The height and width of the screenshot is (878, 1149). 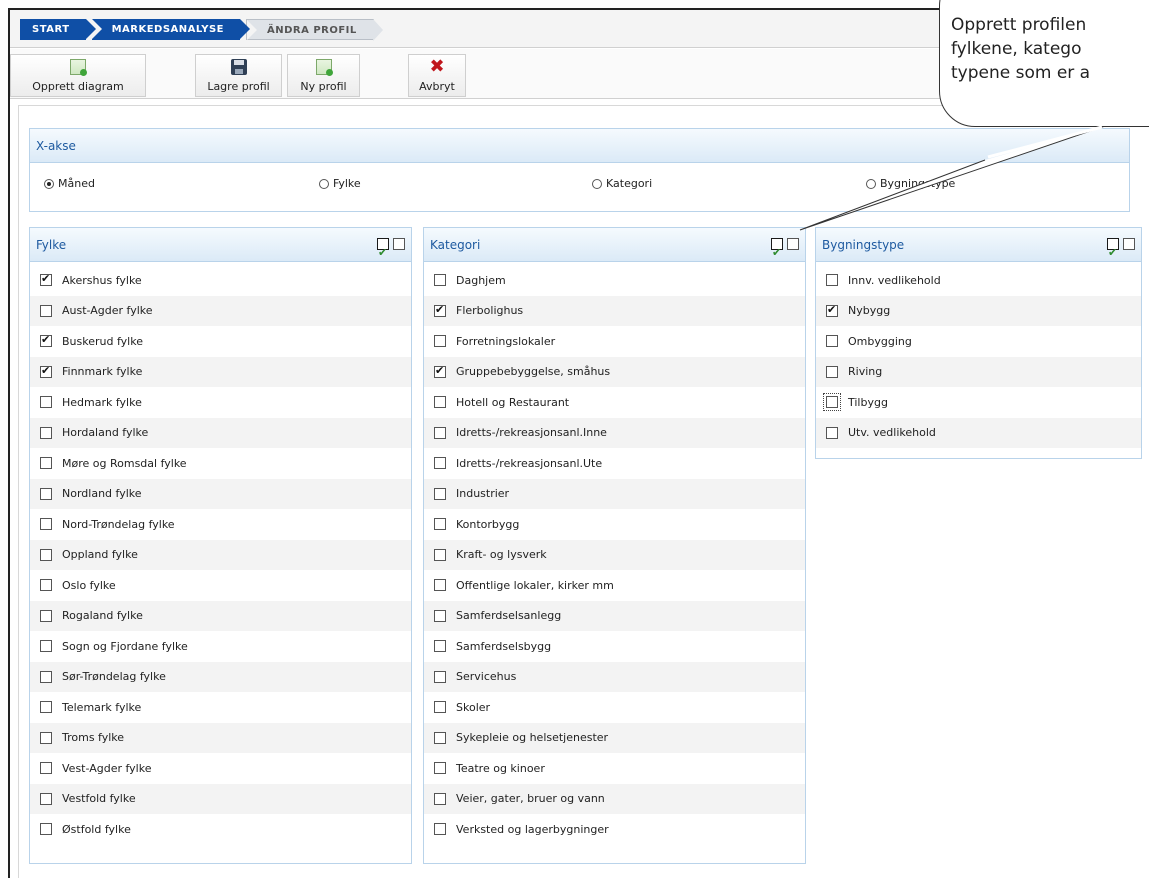 What do you see at coordinates (614, 585) in the screenshot?
I see `list-item: Offentlige lokaler, kirker mm` at bounding box center [614, 585].